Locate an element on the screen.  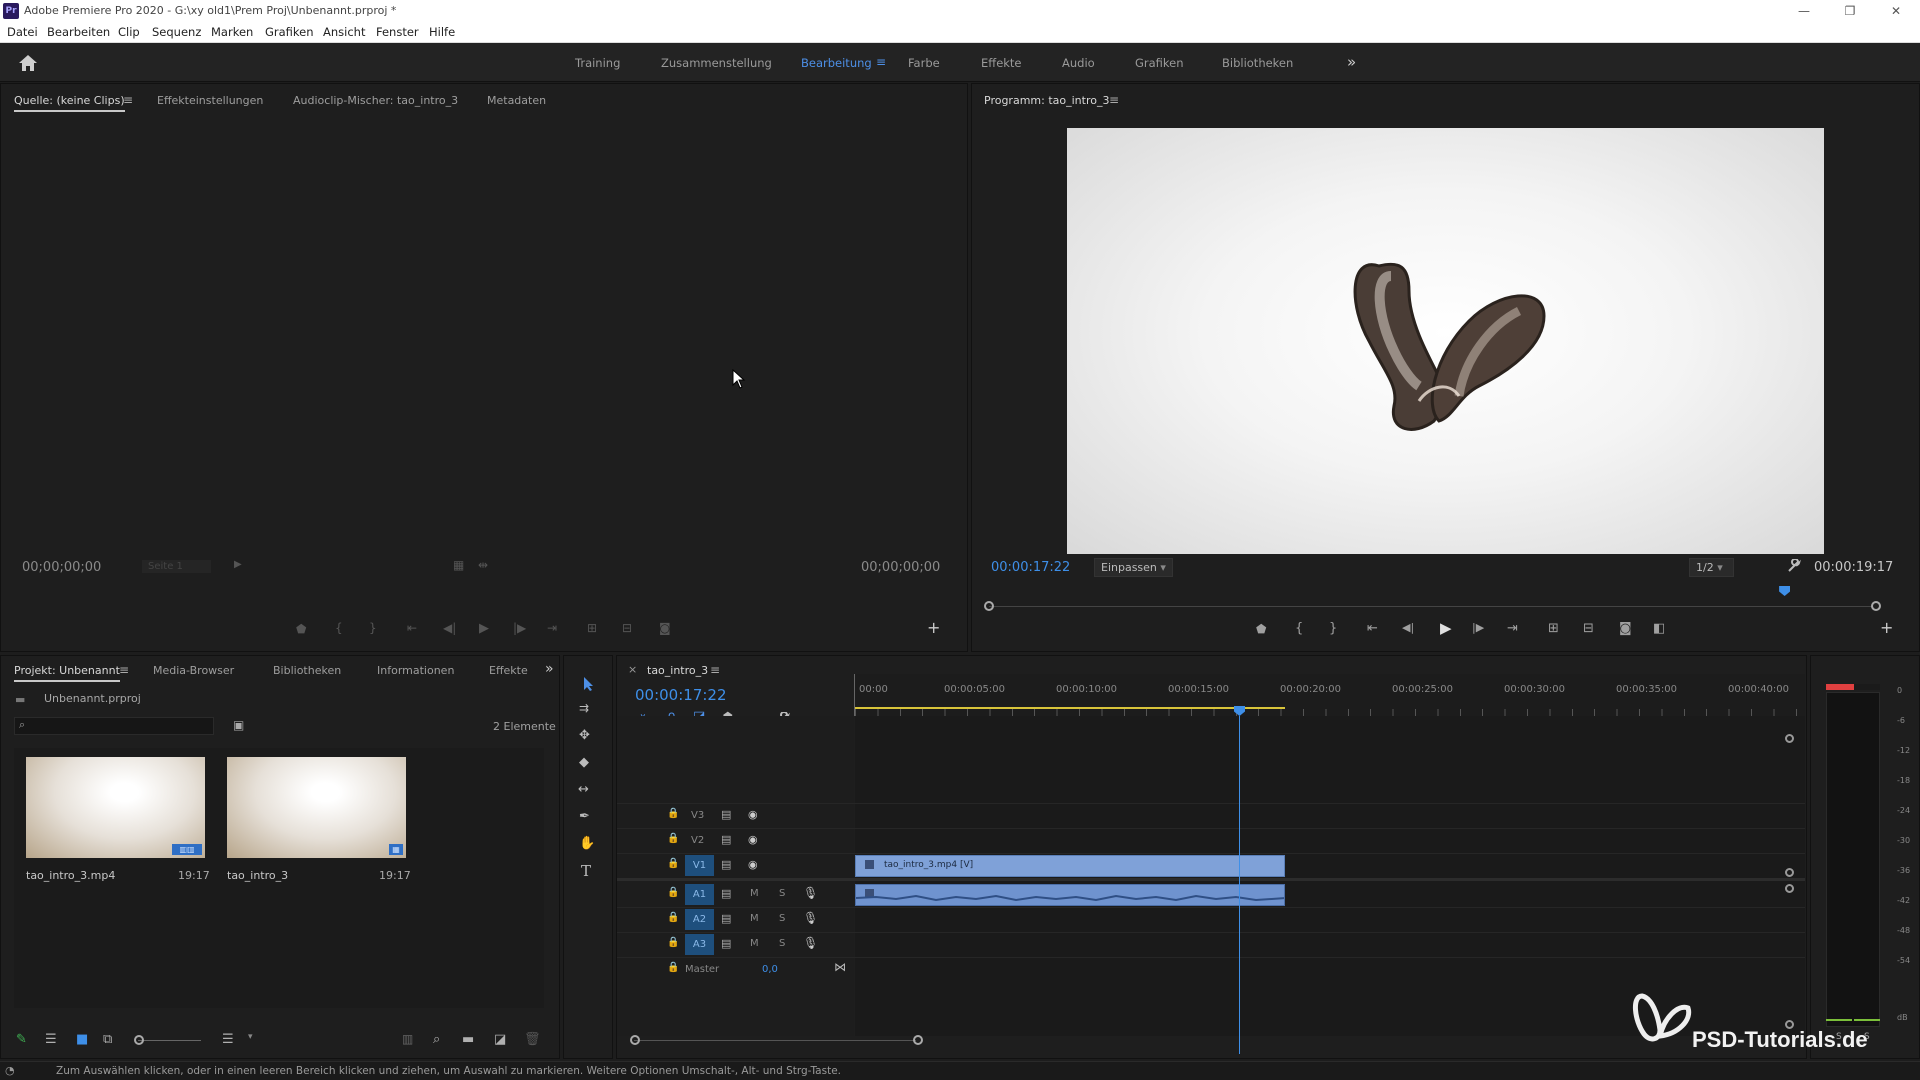
sort-chevron-down-icon: ▾ is located at coordinates (250, 1037).